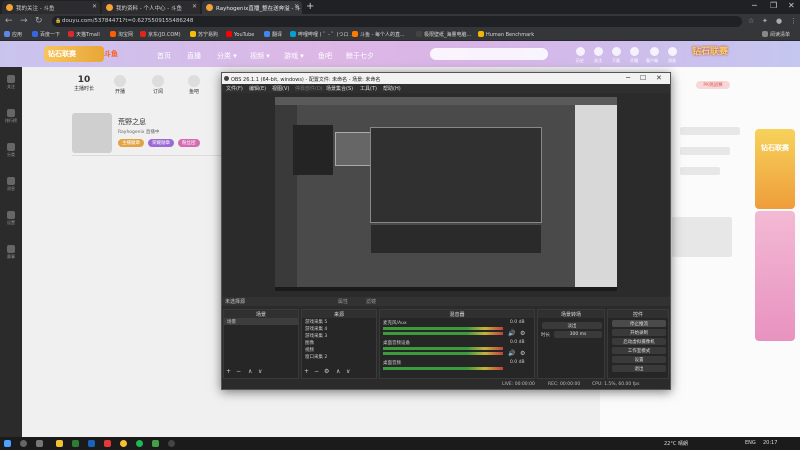  What do you see at coordinates (616, 51) in the screenshot?
I see `download-icon` at bounding box center [616, 51].